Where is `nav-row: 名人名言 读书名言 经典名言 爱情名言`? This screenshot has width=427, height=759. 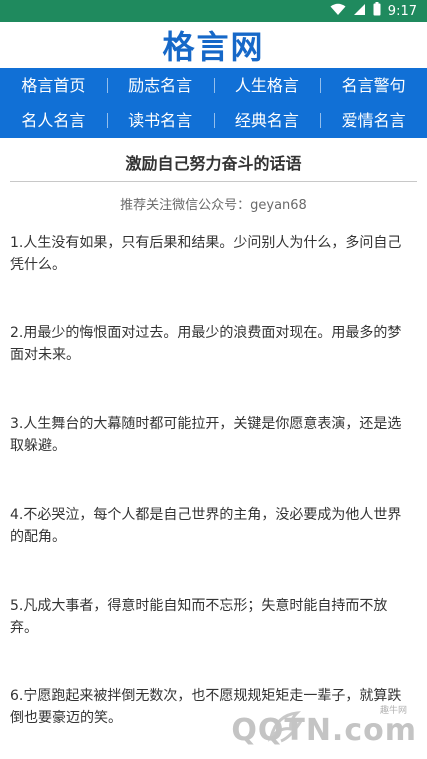
nav-row: 名人名言 读书名言 经典名言 爱情名言 is located at coordinates (213, 120).